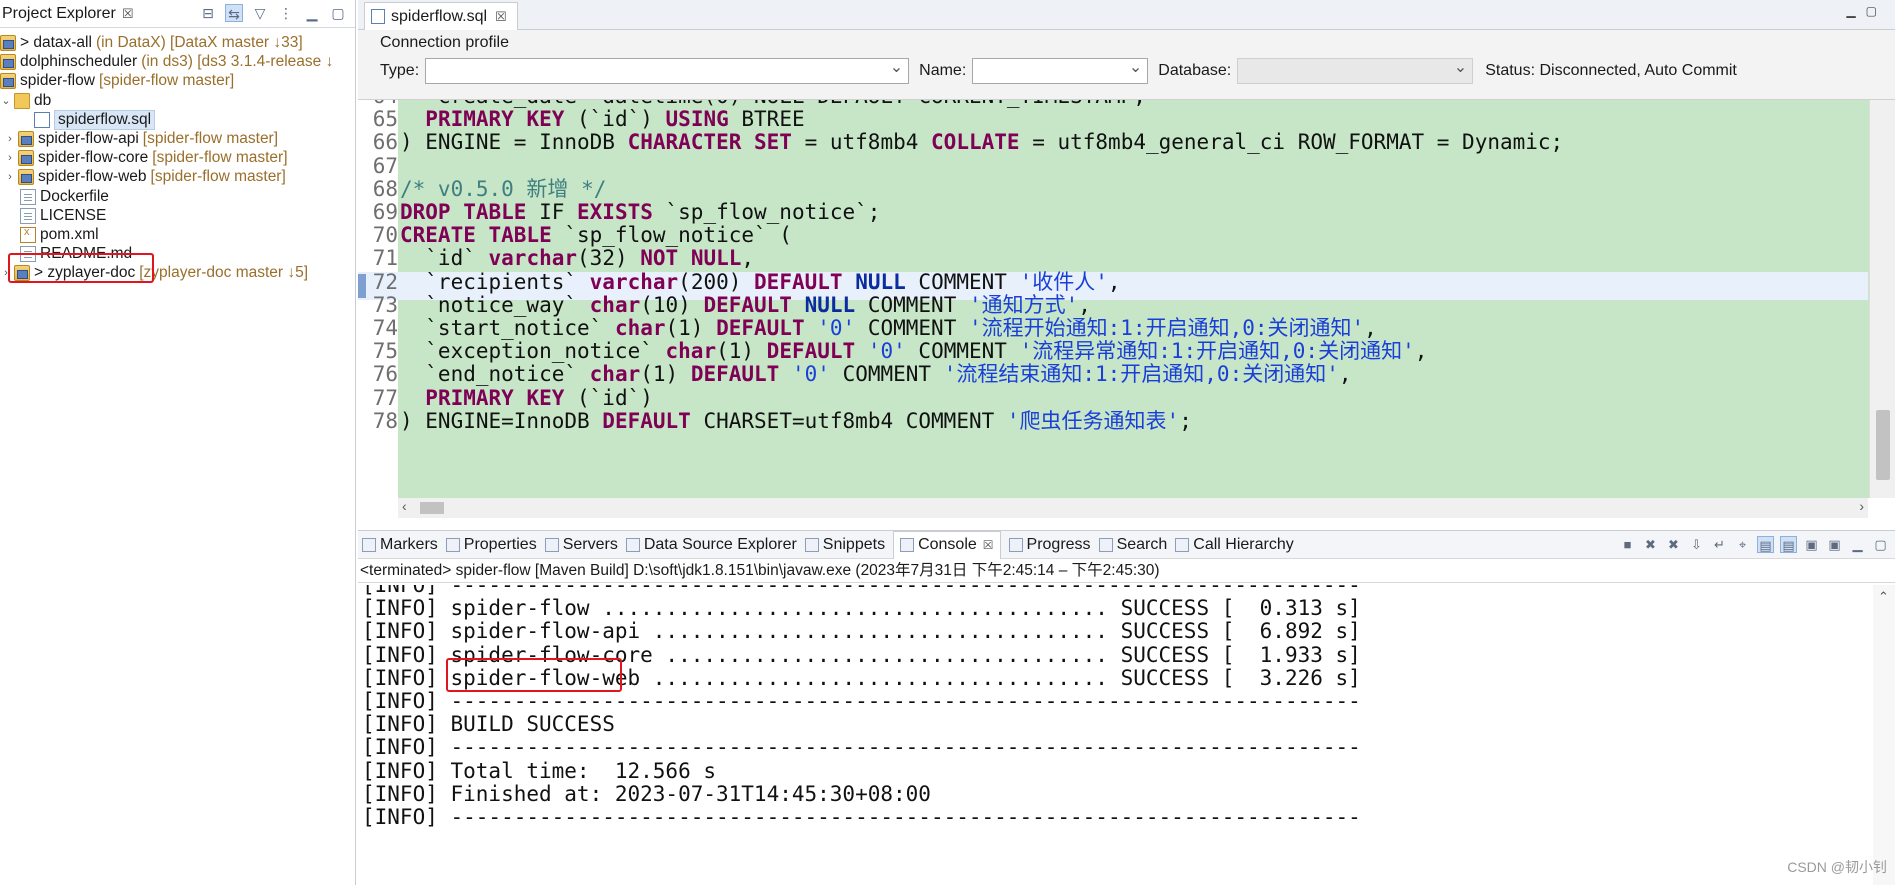 Image resolution: width=1895 pixels, height=885 pixels. Describe the element at coordinates (810, 374) in the screenshot. I see `code-token: '0'` at that location.